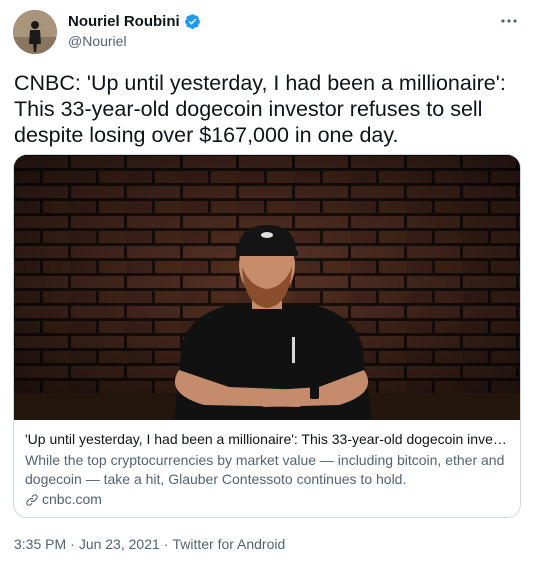  I want to click on link-icon, so click(32, 499).